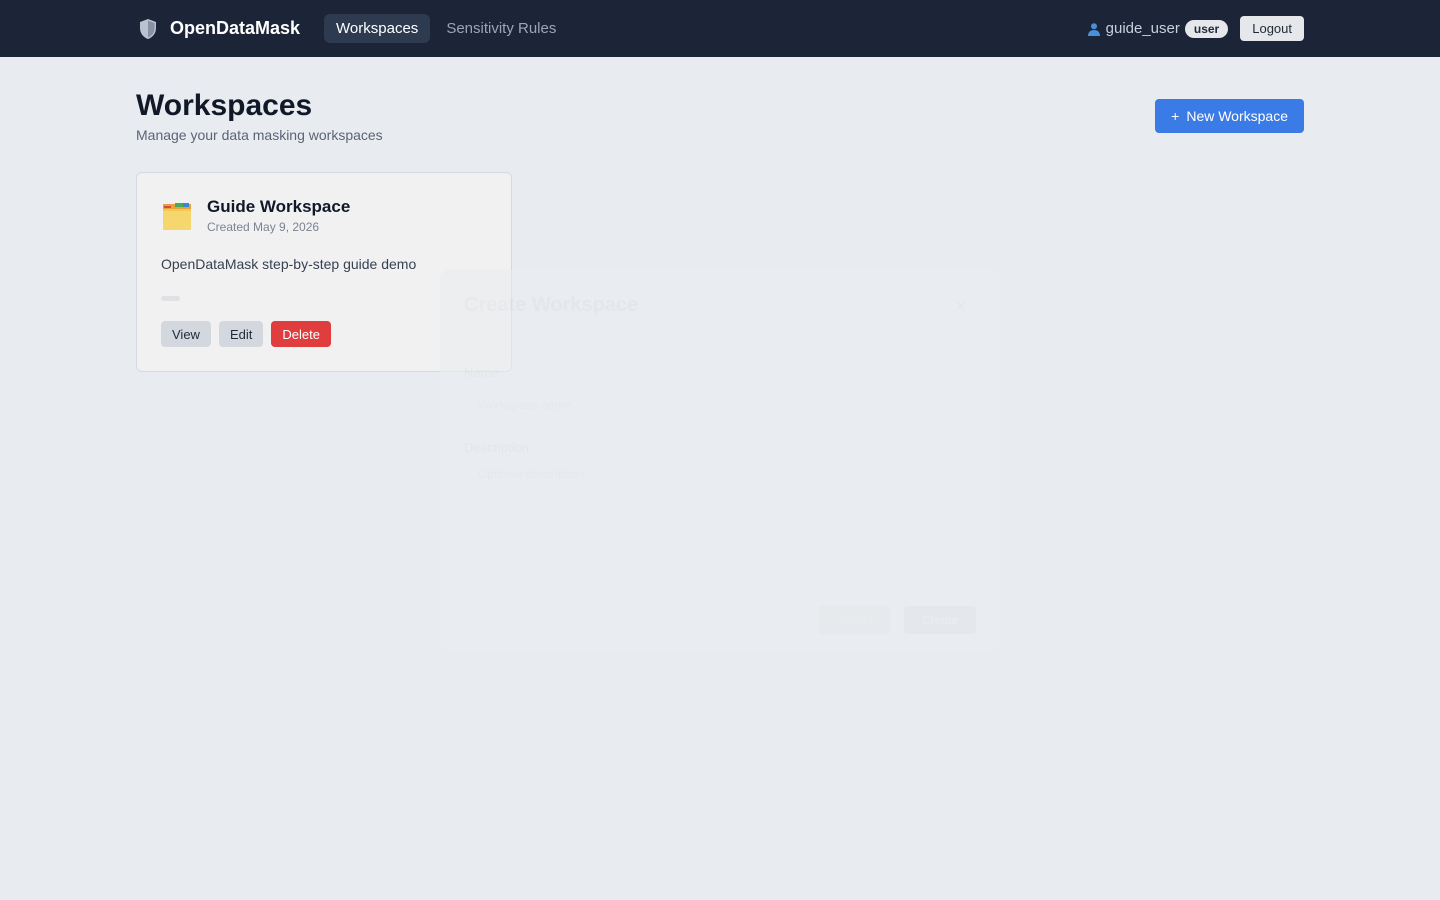  I want to click on workspace-card-header: Guide Workspace Created May 9, 2026, so click(324, 215).